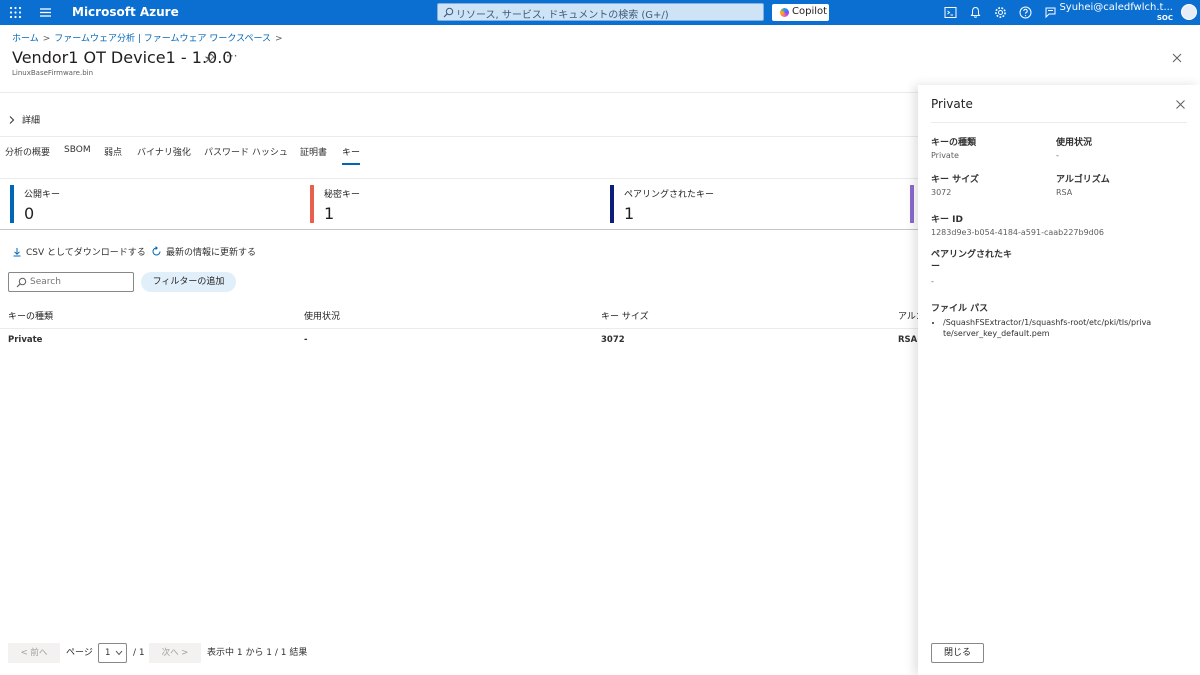 This screenshot has width=1200, height=675. I want to click on details-divider, so click(459, 136).